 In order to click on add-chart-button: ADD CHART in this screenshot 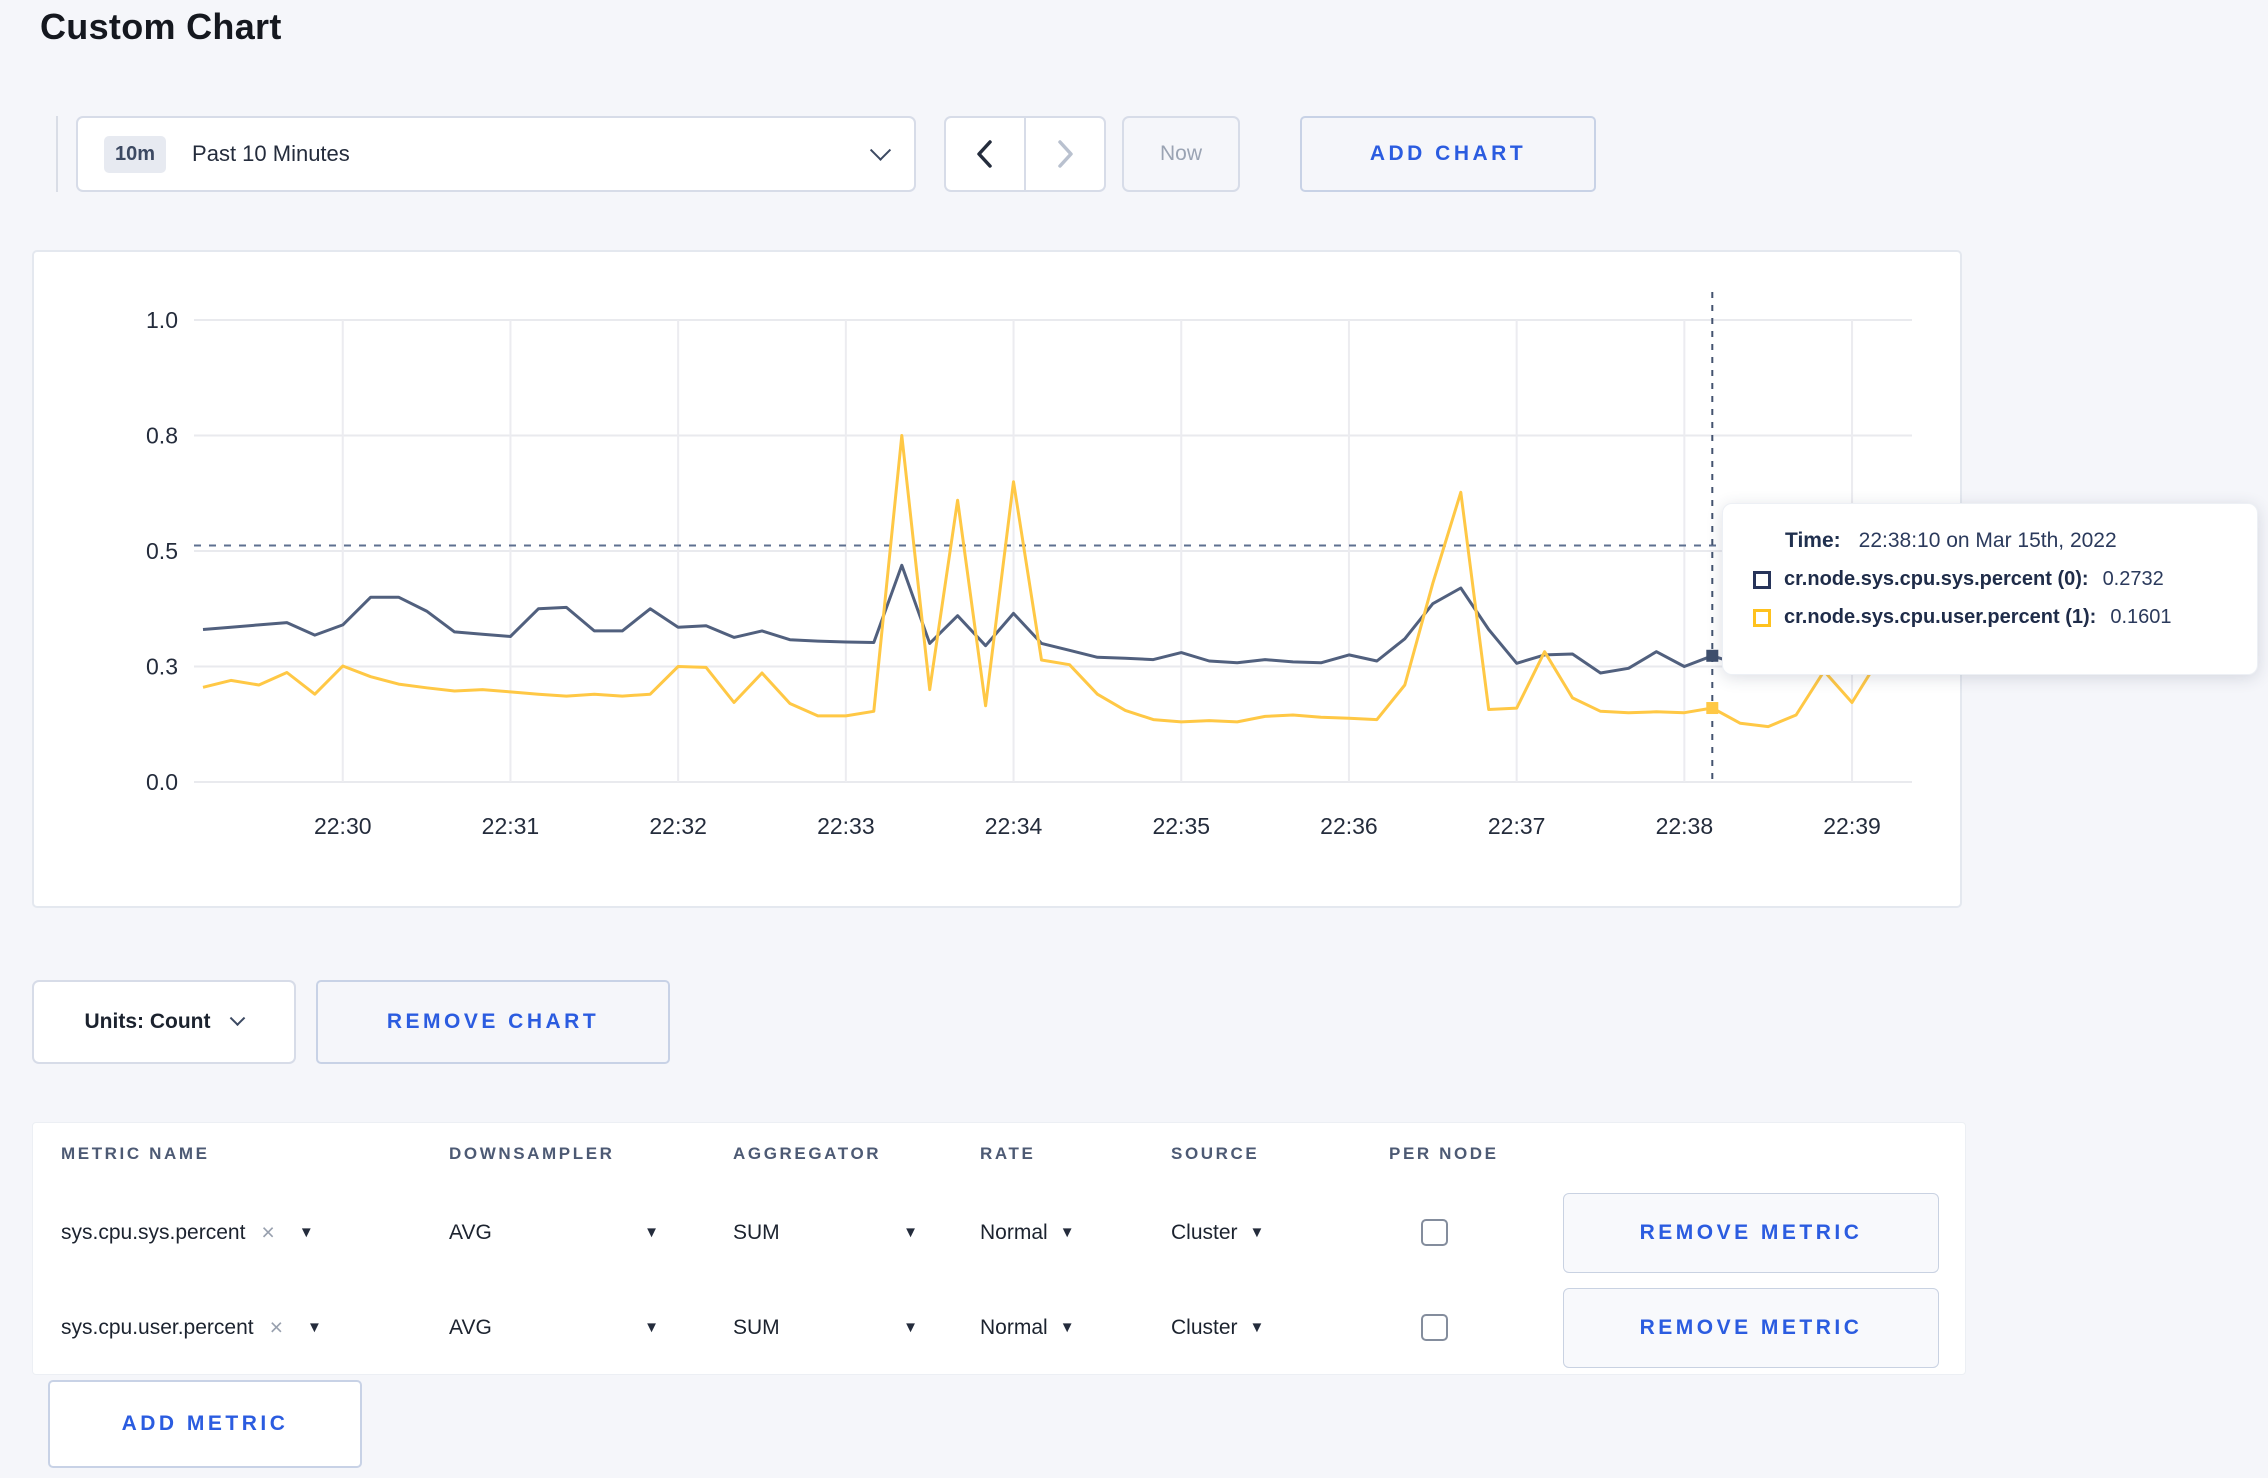, I will do `click(1448, 154)`.